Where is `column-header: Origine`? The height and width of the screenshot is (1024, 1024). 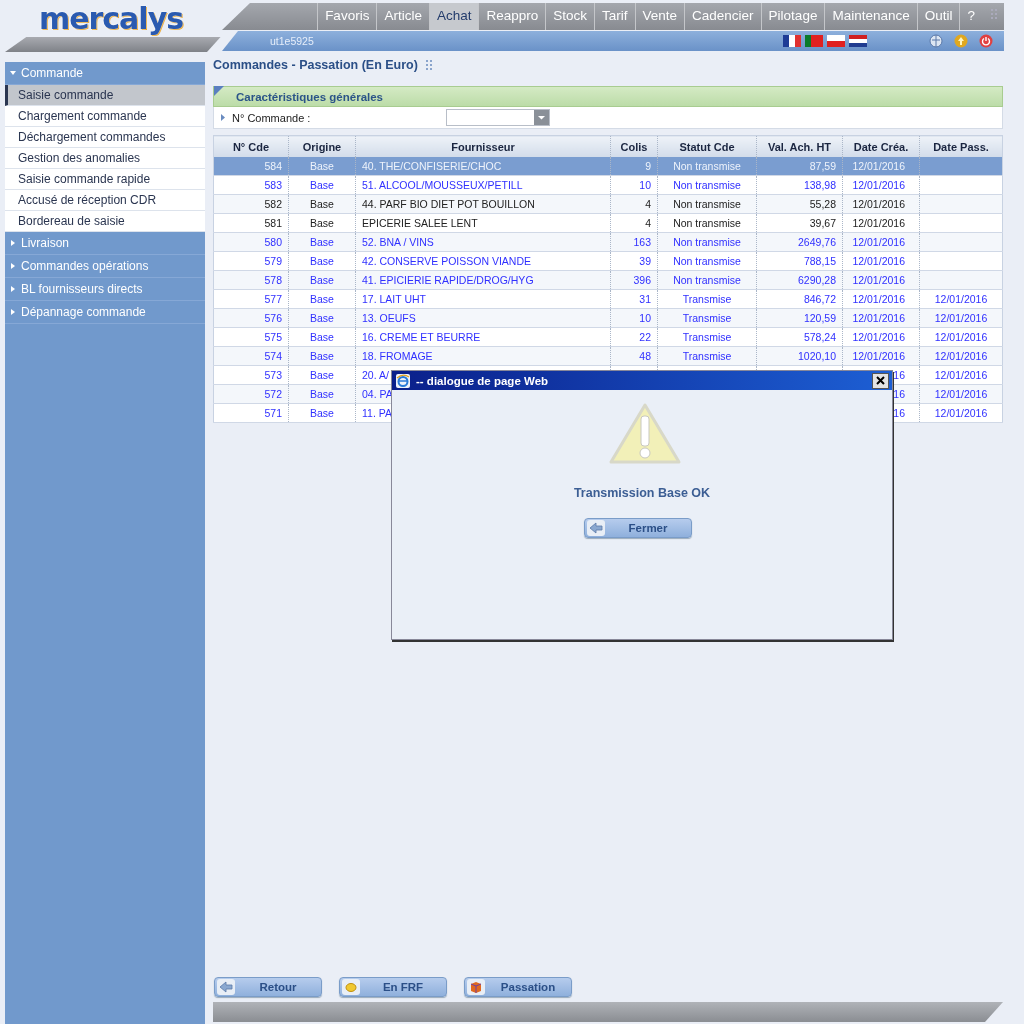
column-header: Origine is located at coordinates (322, 146).